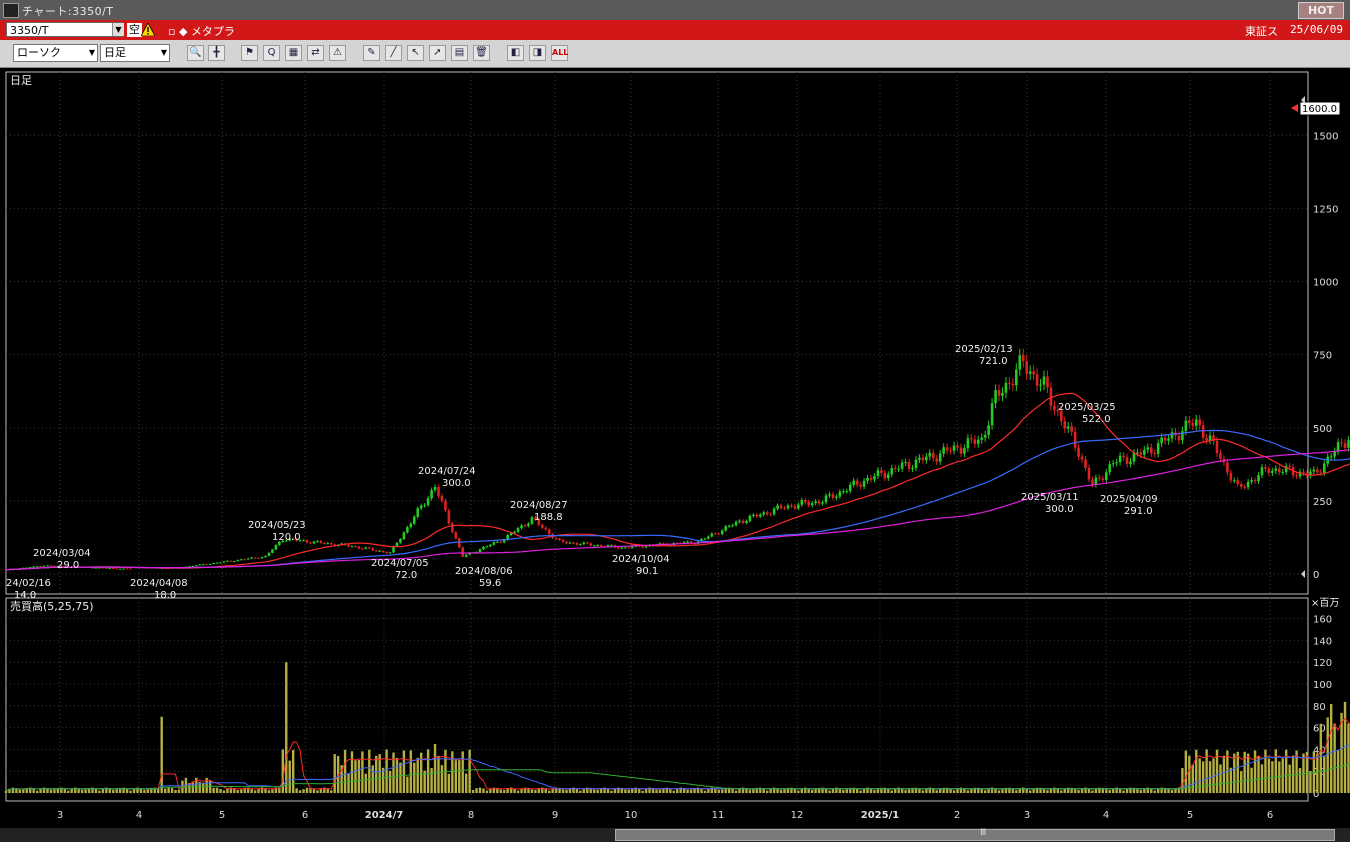  I want to click on chart-type-select: ローソク ▼, so click(55, 53).